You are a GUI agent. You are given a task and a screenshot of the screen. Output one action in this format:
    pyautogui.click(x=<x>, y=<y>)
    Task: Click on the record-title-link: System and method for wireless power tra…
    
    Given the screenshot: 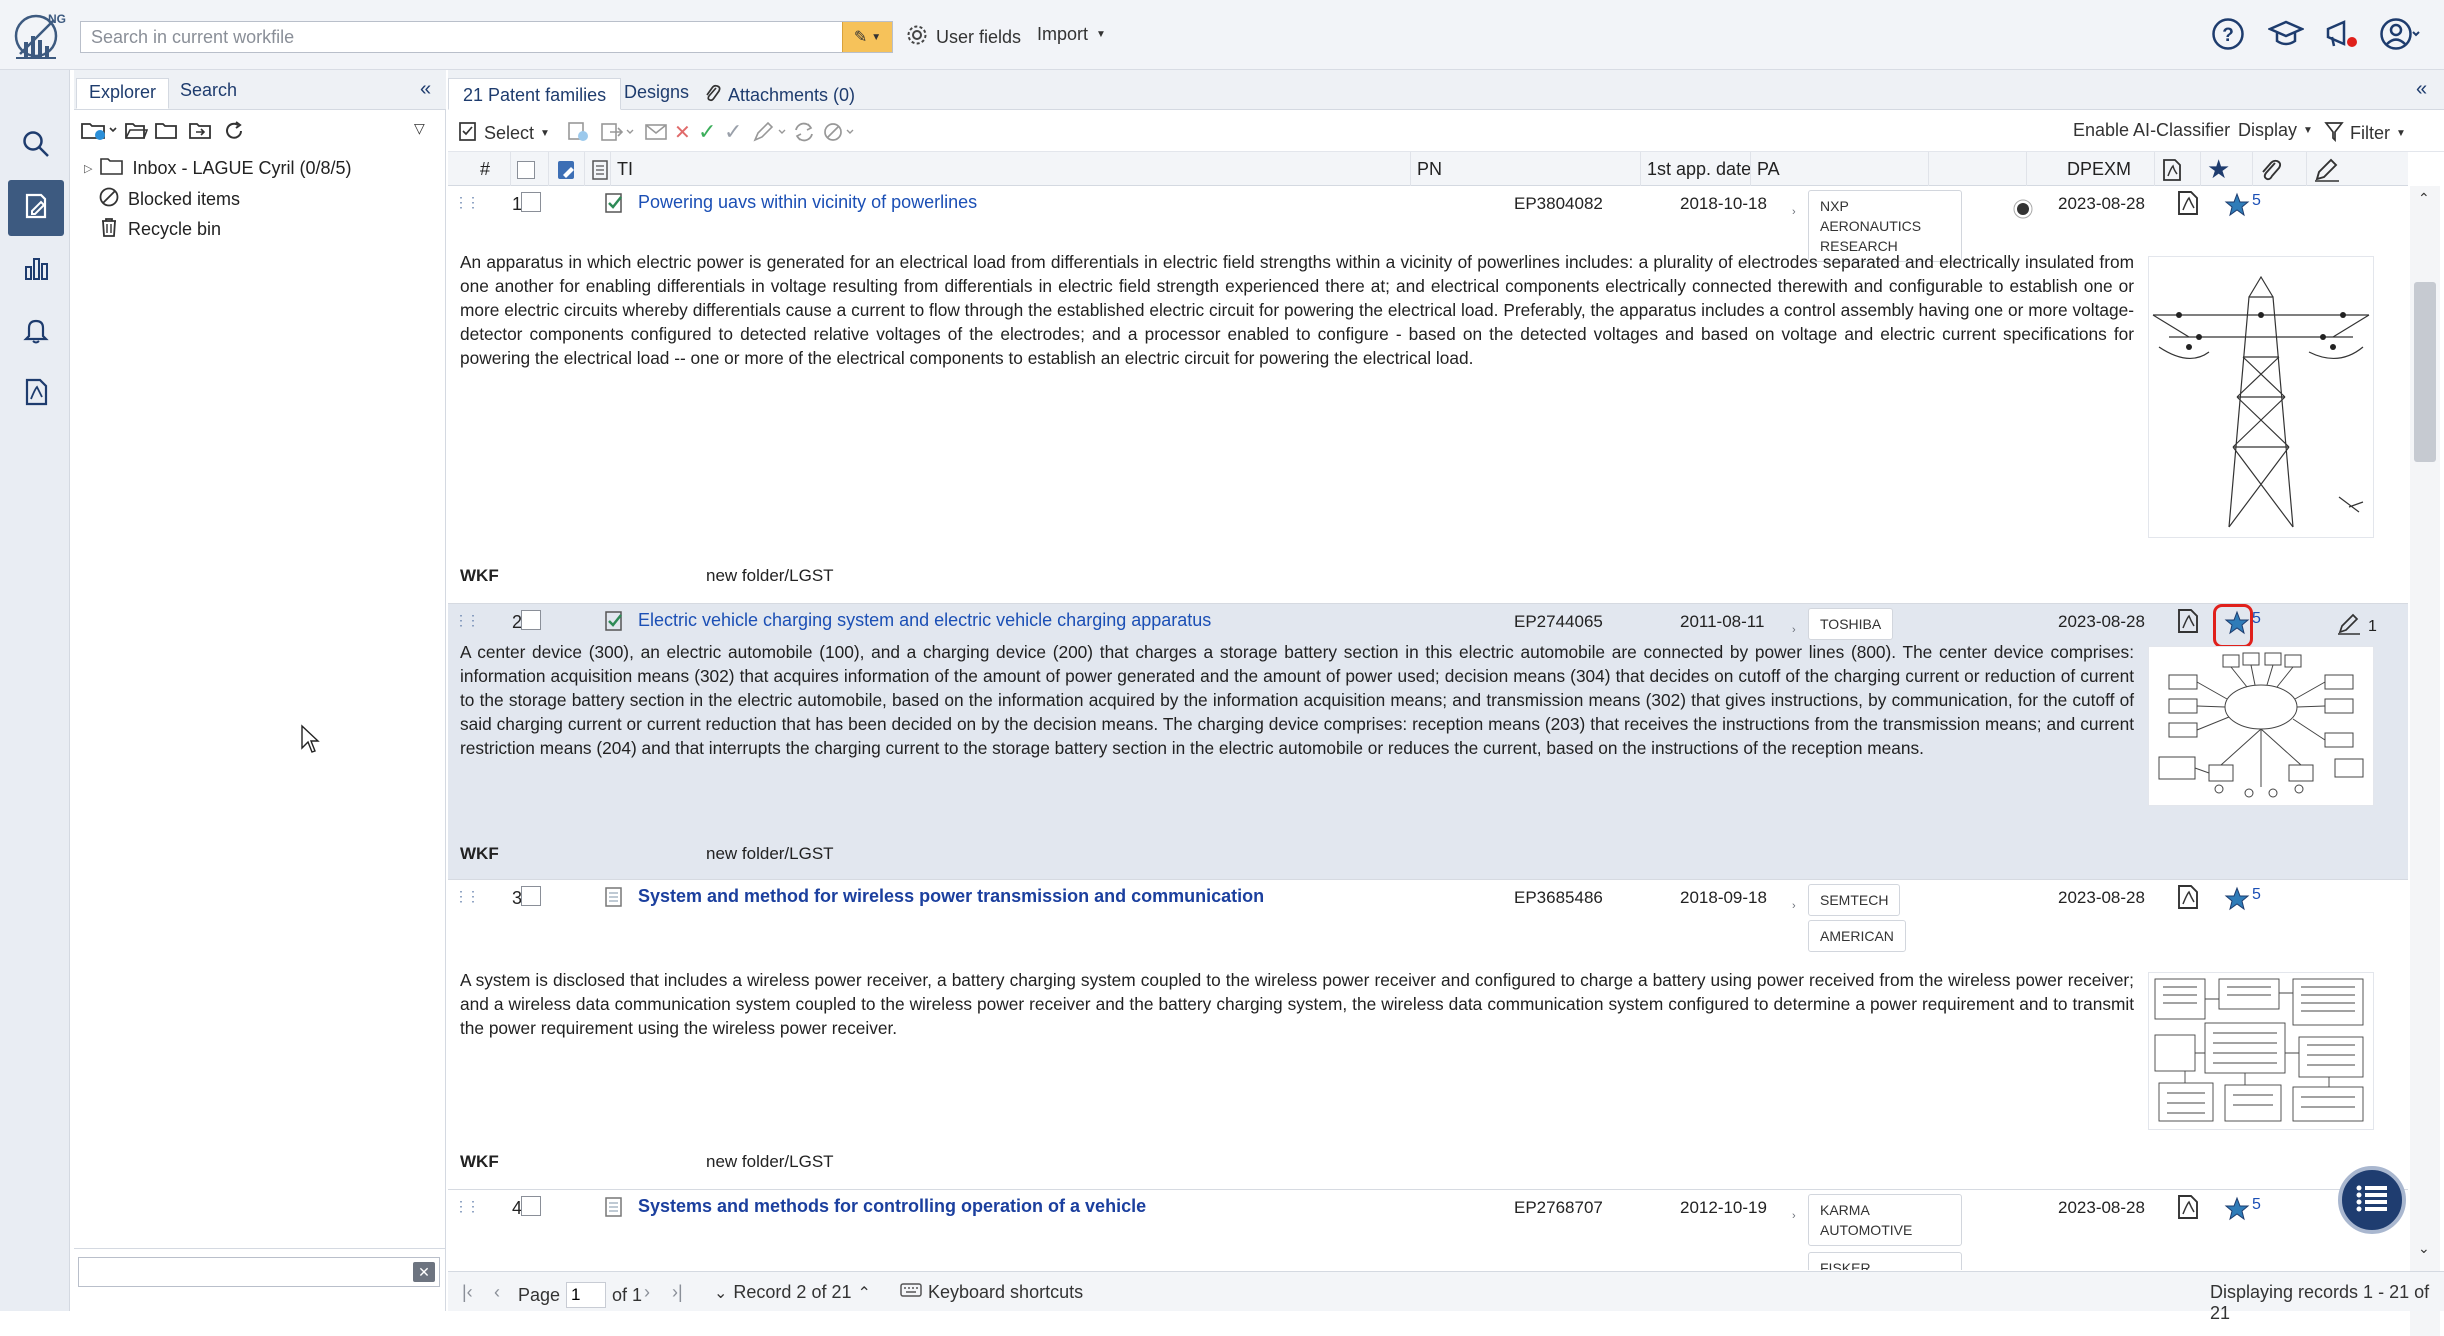 What is the action you would take?
    pyautogui.click(x=951, y=896)
    